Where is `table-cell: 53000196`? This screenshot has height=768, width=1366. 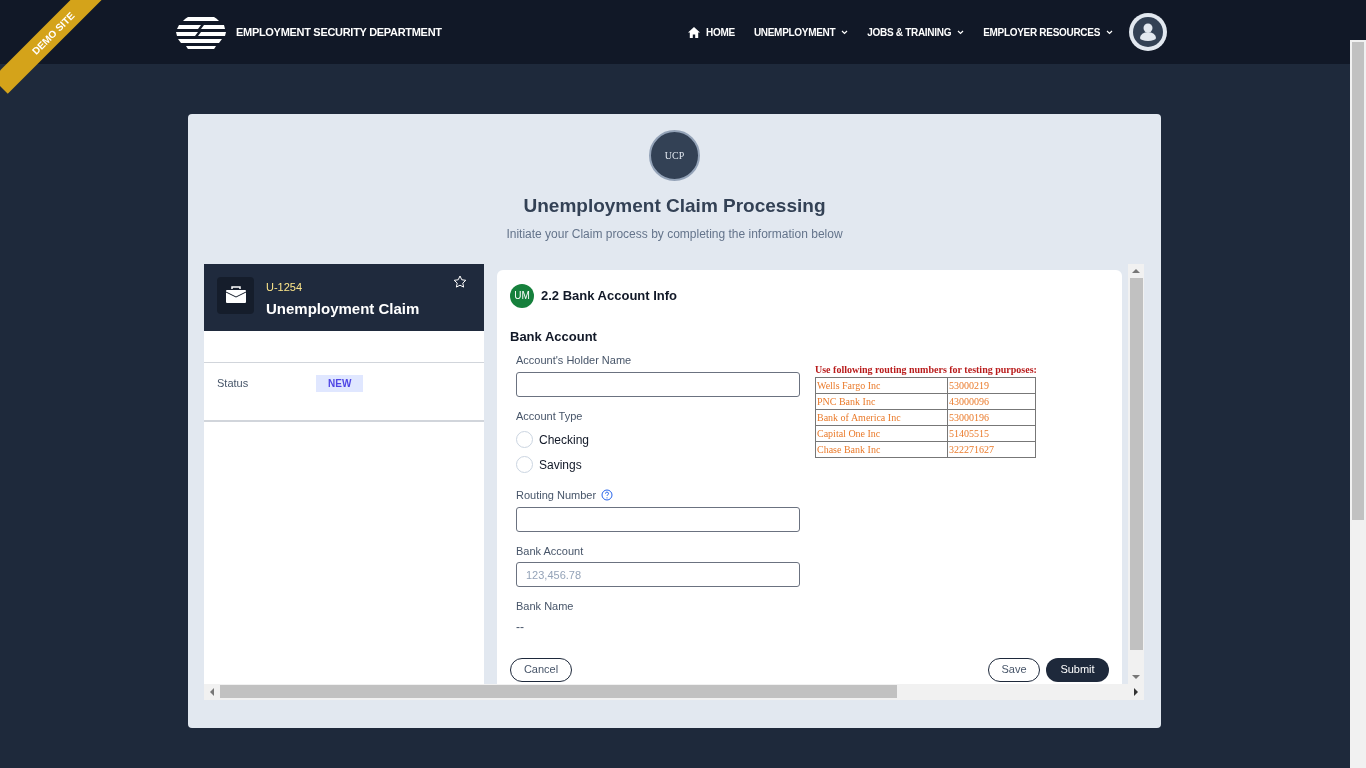 table-cell: 53000196 is located at coordinates (991, 417).